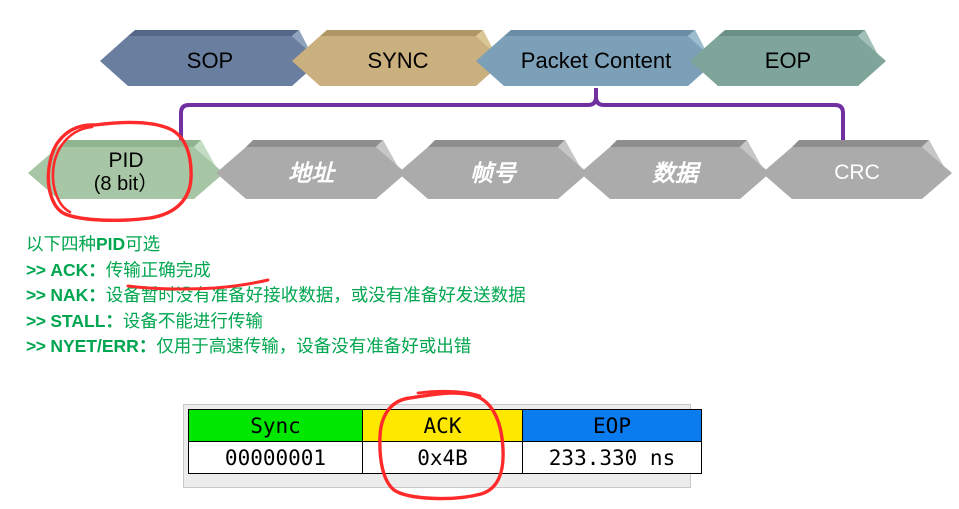 The height and width of the screenshot is (509, 959). I want to click on pid-note-stall-sep: ：, so click(114, 320).